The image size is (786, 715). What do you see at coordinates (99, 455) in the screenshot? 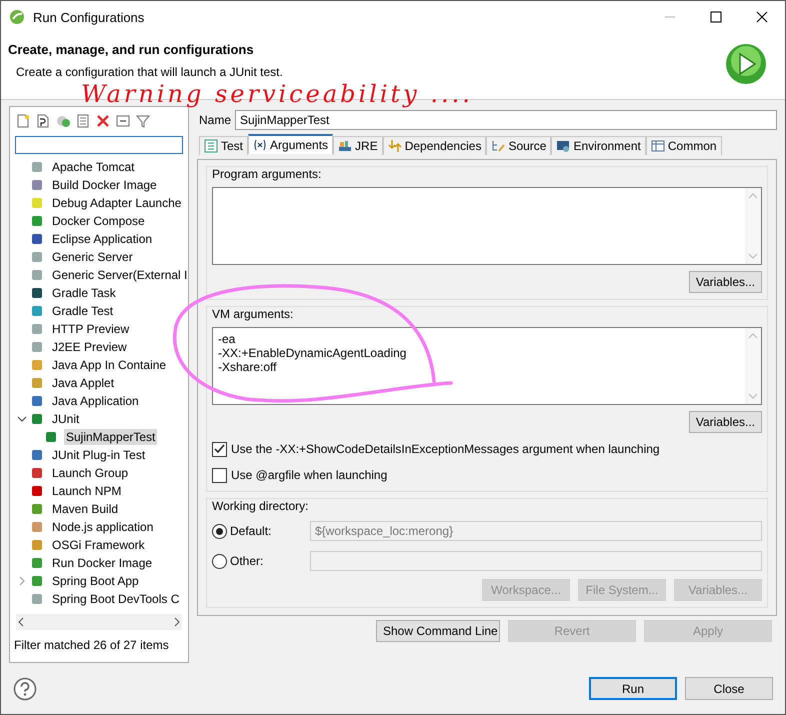
I see `tree-item: JUnit Plug-in Test` at bounding box center [99, 455].